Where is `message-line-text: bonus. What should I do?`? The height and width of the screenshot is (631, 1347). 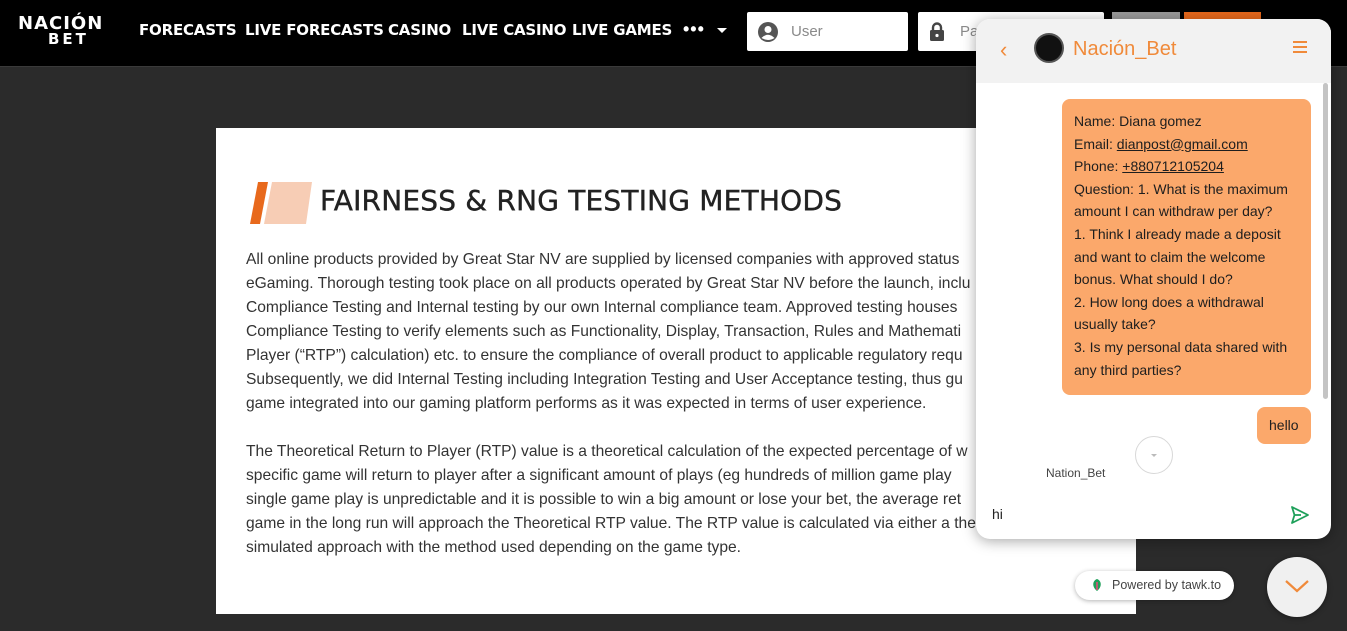 message-line-text: bonus. What should I do? is located at coordinates (1153, 279).